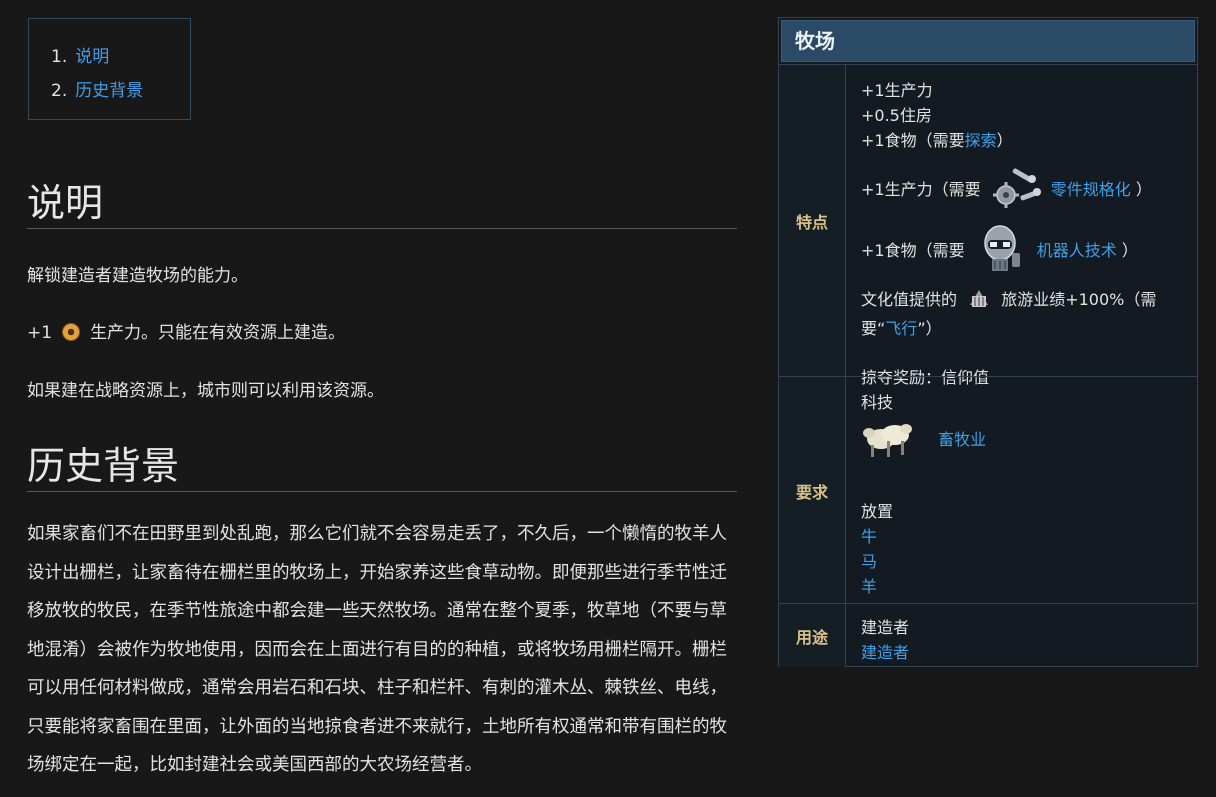  What do you see at coordinates (877, 402) in the screenshot?
I see `requirements-tech-heading: 科技` at bounding box center [877, 402].